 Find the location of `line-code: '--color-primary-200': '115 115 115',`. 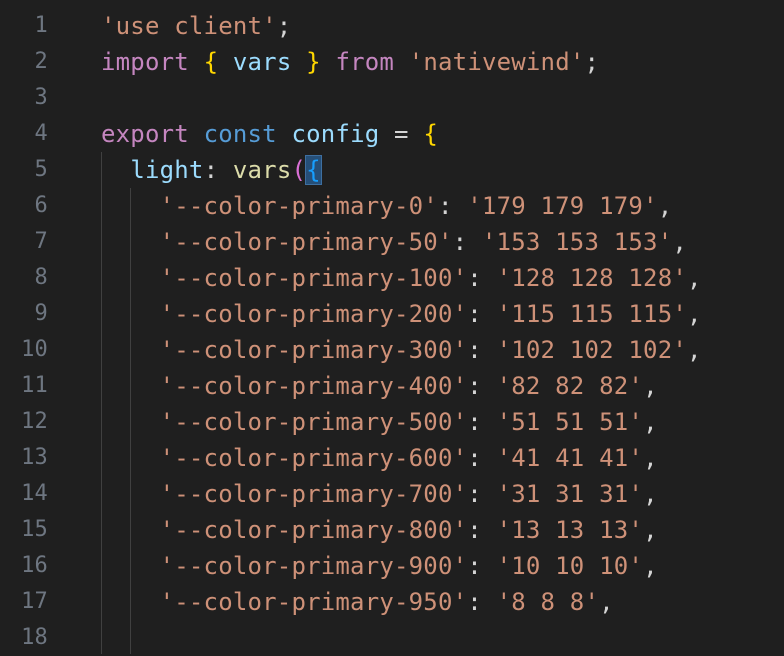

line-code: '--color-primary-200': '115 115 115', is located at coordinates (401, 314).